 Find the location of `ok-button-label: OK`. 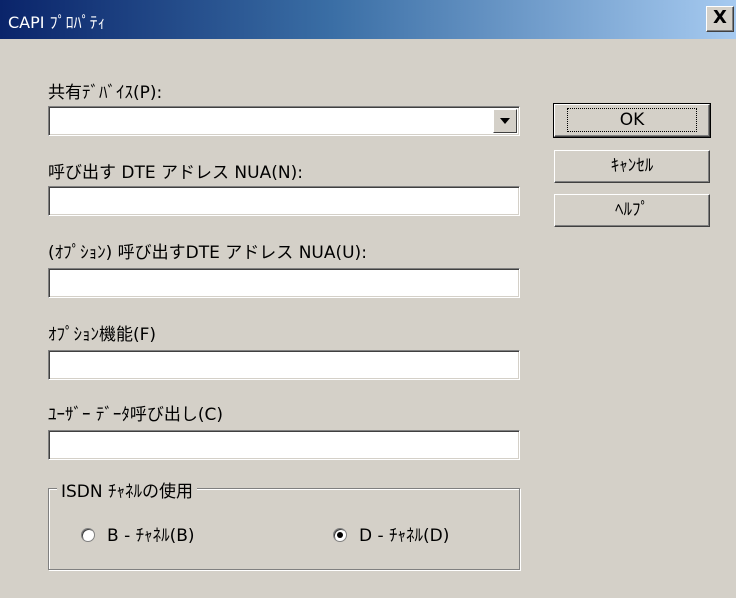

ok-button-label: OK is located at coordinates (632, 120).